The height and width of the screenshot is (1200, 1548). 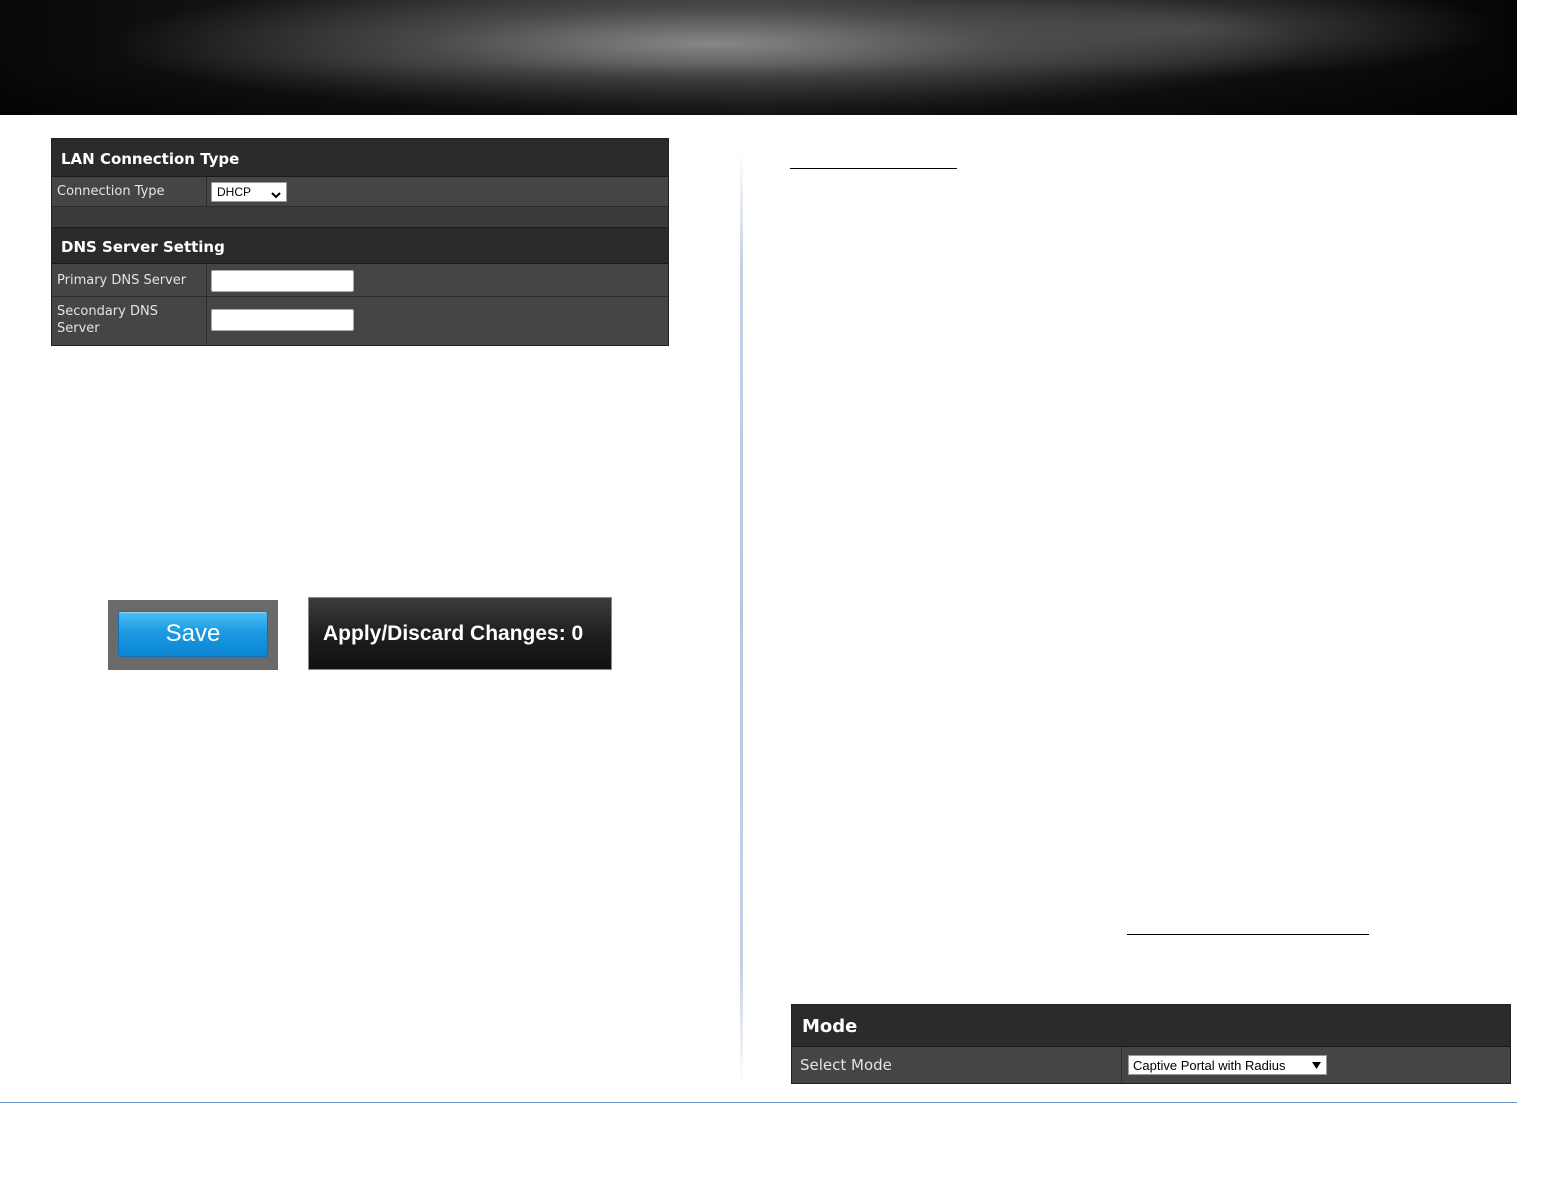 I want to click on secondary-dns-label-line1: Secondary DNS, so click(x=107, y=311).